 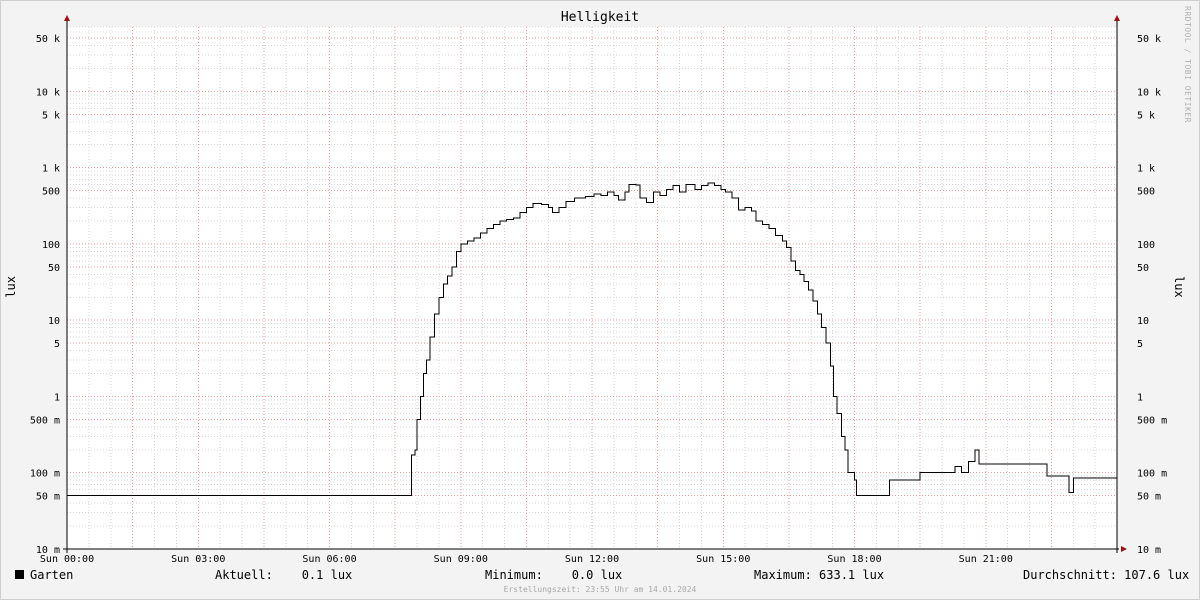 I want to click on y-tick-label-right: 5, so click(x=1140, y=344).